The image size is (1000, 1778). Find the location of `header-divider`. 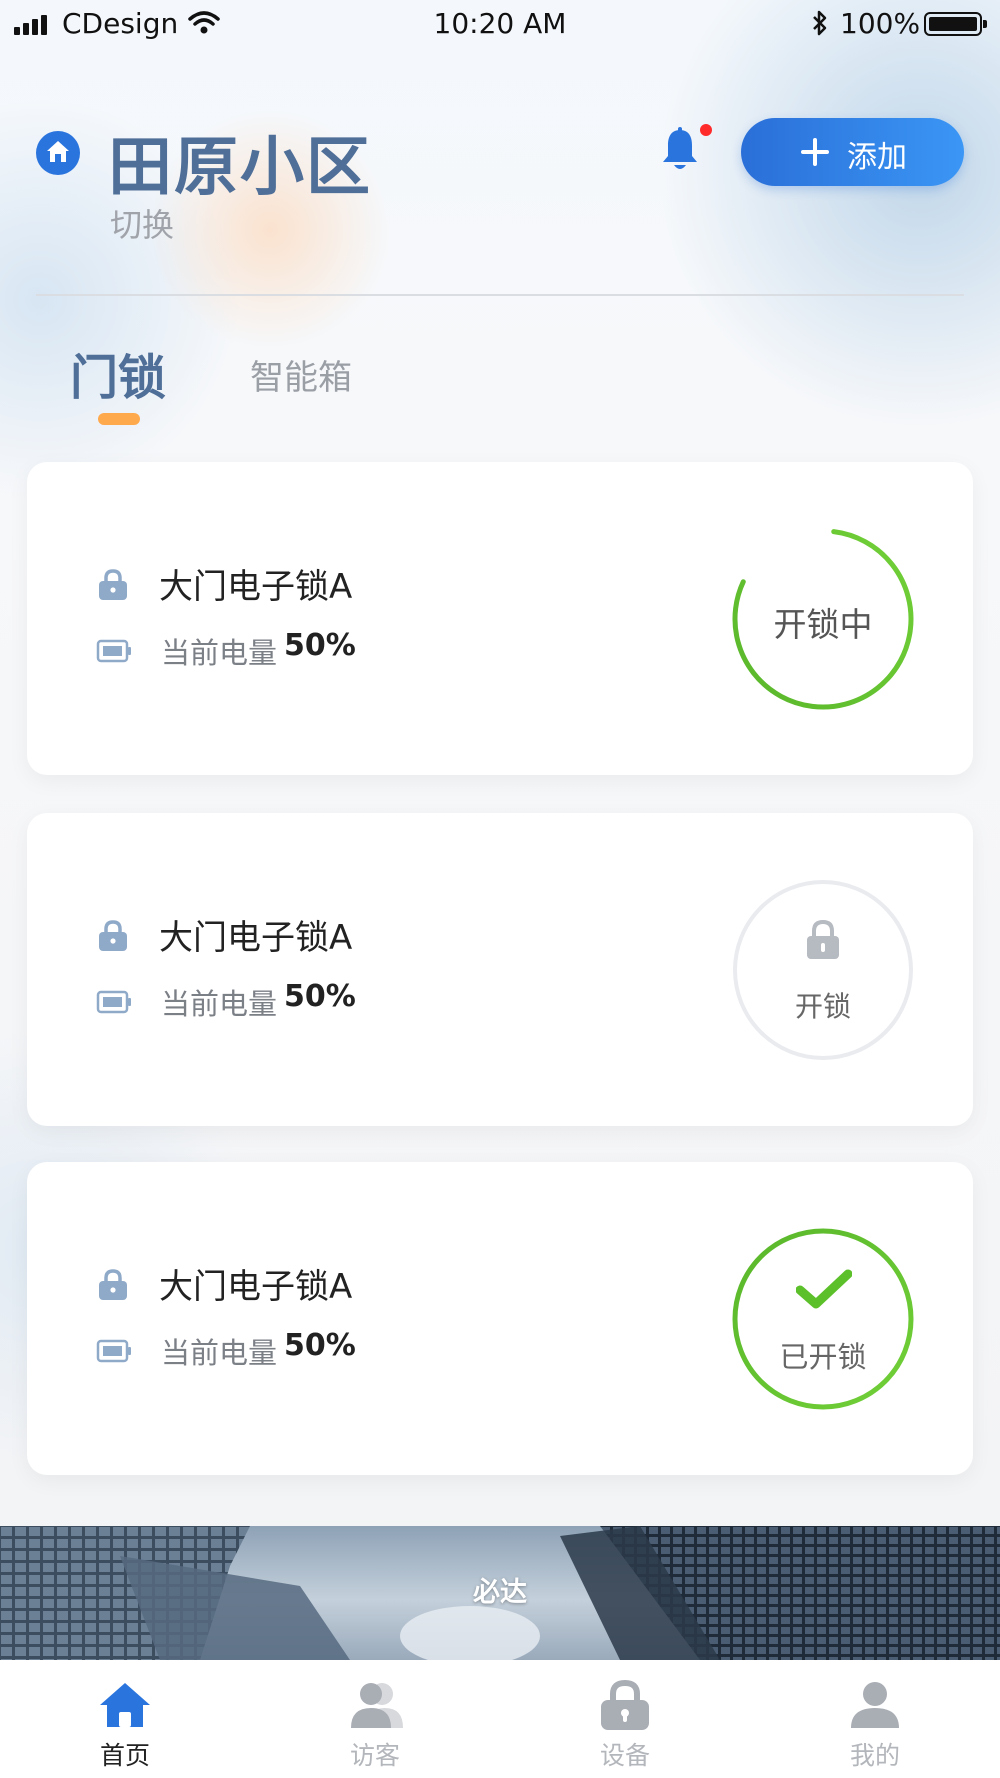

header-divider is located at coordinates (500, 295).